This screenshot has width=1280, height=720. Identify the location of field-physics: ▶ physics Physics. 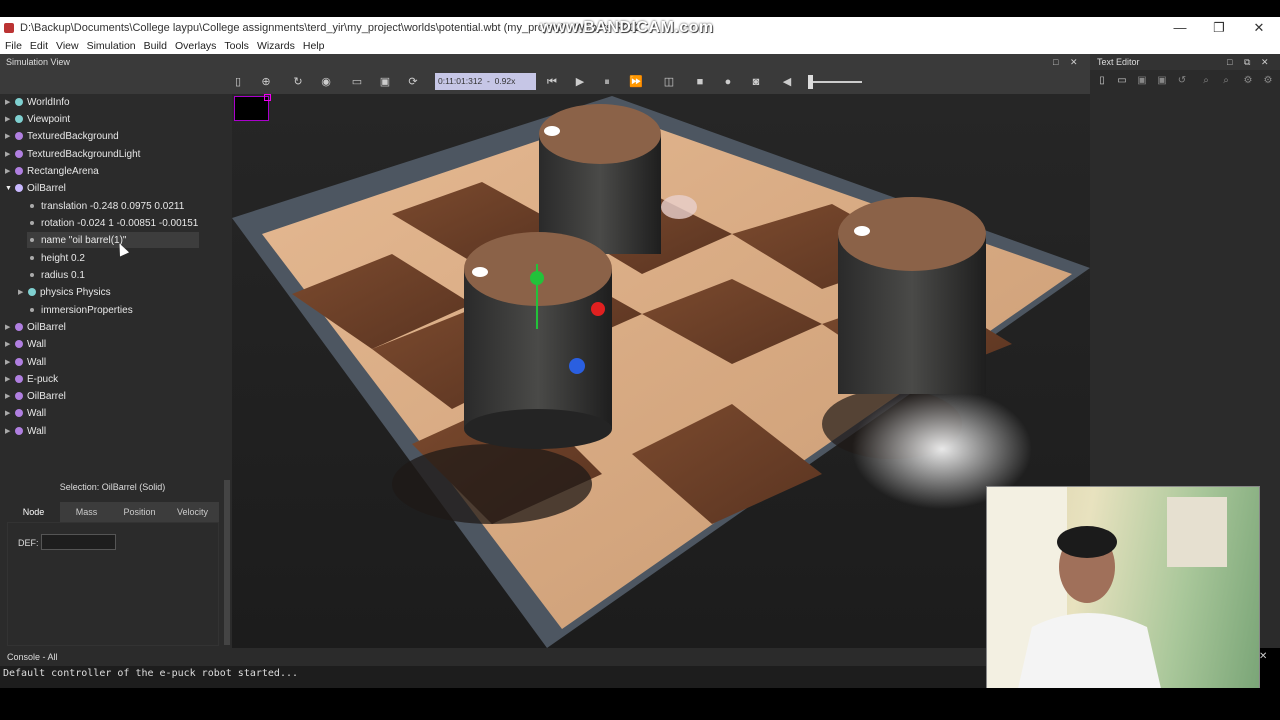
(64, 292).